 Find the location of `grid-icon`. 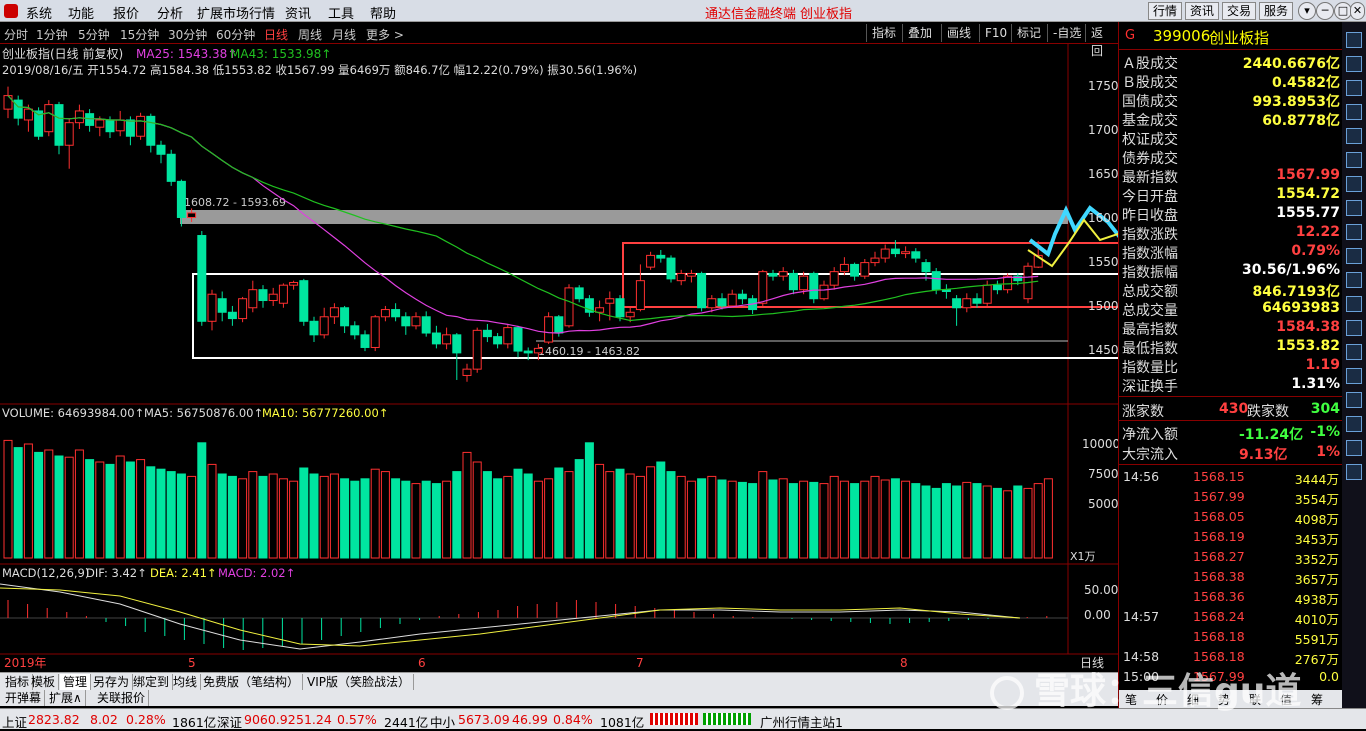

grid-icon is located at coordinates (1354, 136).